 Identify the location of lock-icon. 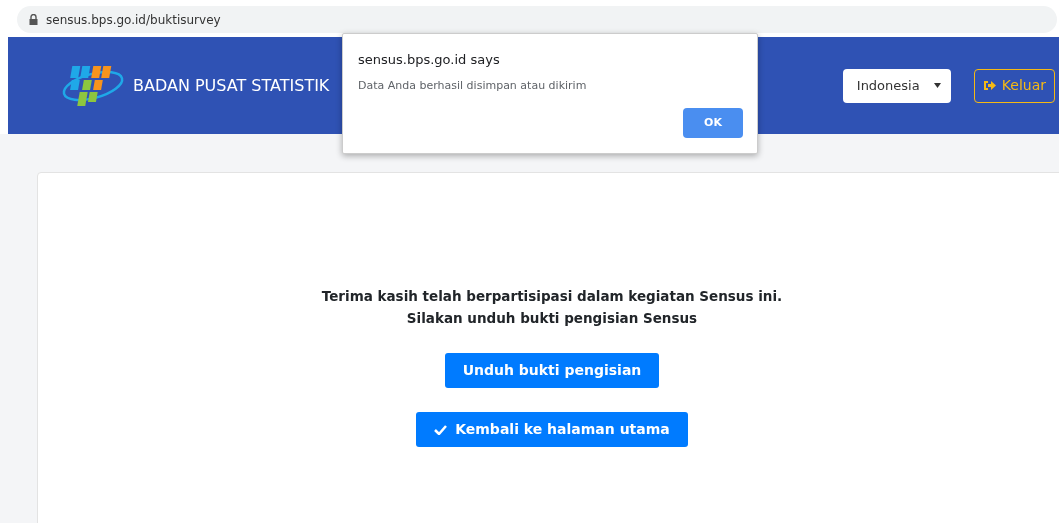
(33, 19).